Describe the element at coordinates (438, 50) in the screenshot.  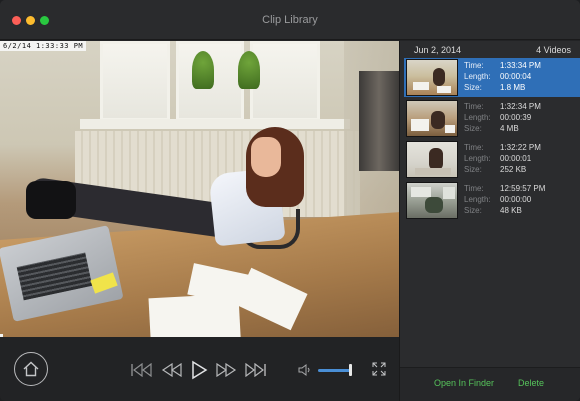
I see `clip-date: Jun 2, 2014` at that location.